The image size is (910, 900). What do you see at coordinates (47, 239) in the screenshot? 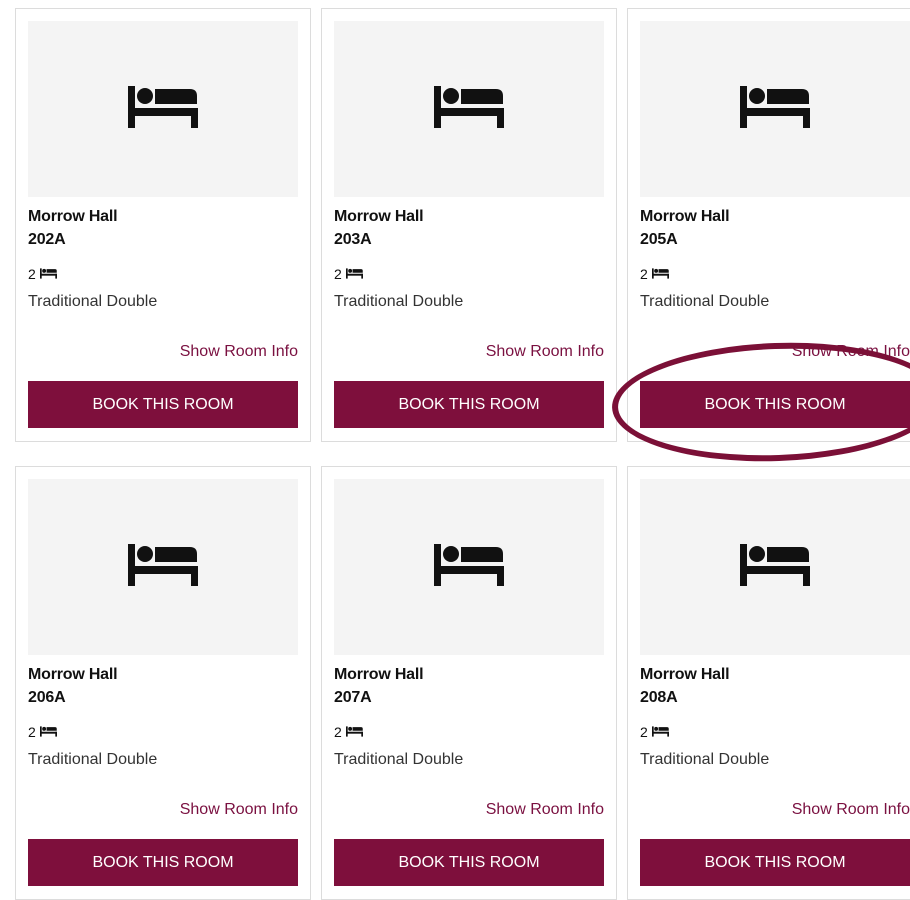
I see `room-number: 202A` at bounding box center [47, 239].